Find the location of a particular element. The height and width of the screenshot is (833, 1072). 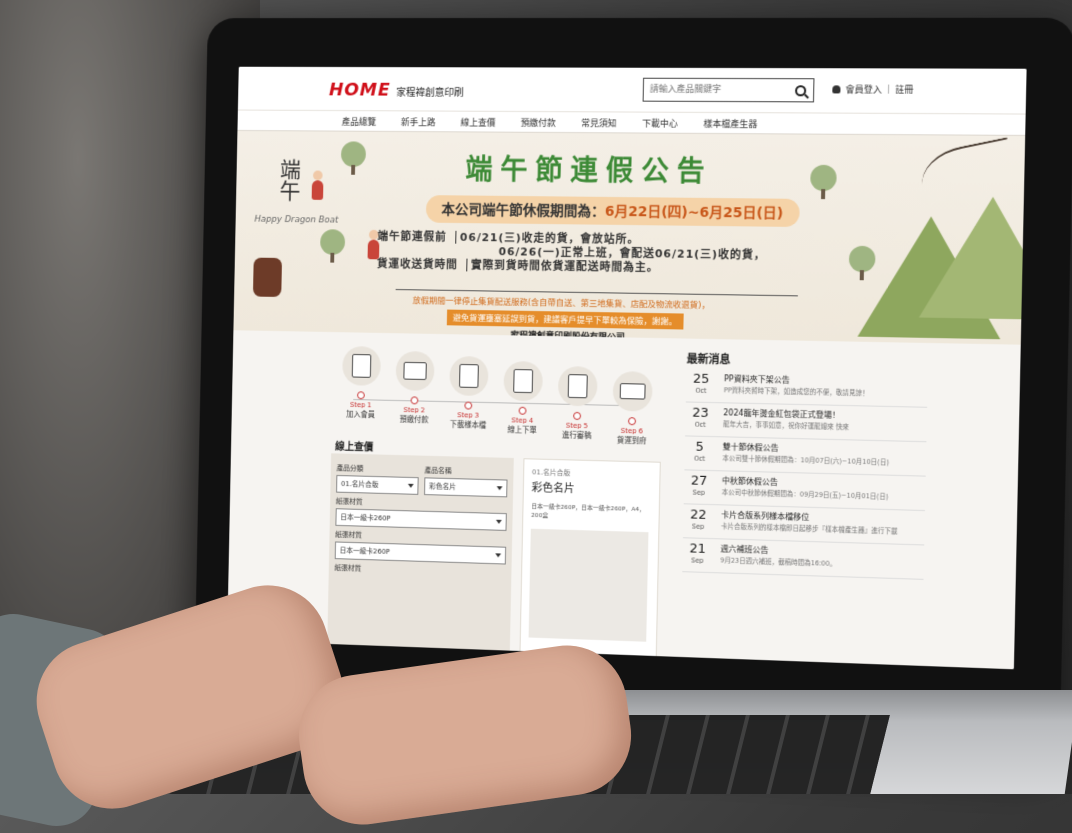

search-icon is located at coordinates (800, 90).